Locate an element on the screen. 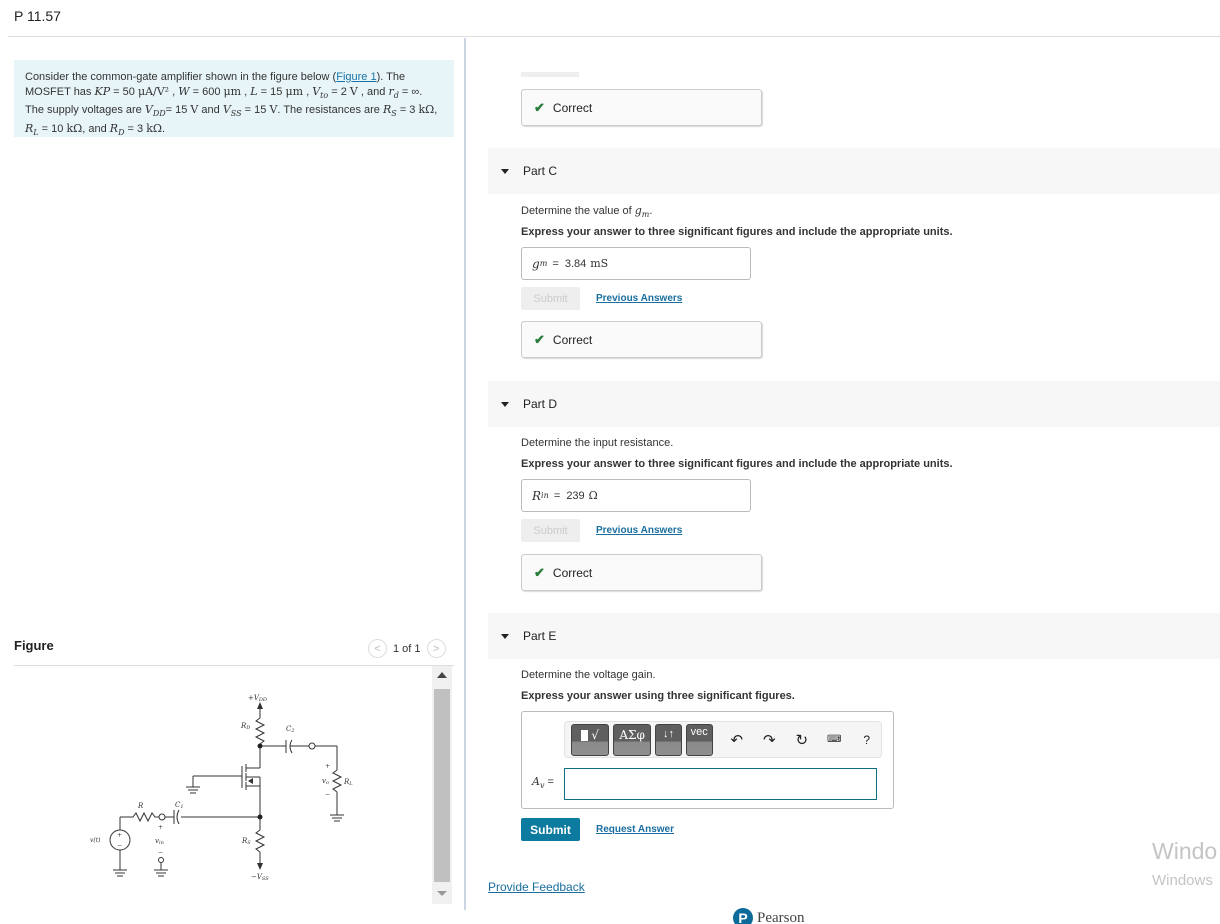 This screenshot has height=924, width=1220. figure-link: Figure 1 is located at coordinates (356, 77).